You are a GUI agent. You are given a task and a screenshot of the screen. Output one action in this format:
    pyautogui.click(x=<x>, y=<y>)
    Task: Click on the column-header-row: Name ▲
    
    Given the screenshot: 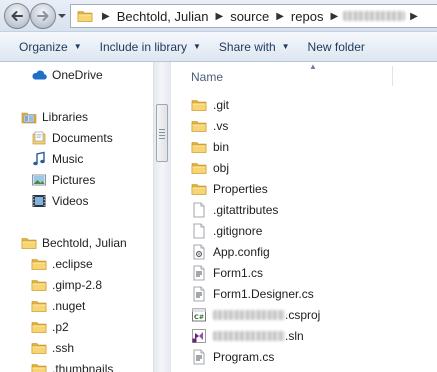 What is the action you would take?
    pyautogui.click(x=304, y=76)
    